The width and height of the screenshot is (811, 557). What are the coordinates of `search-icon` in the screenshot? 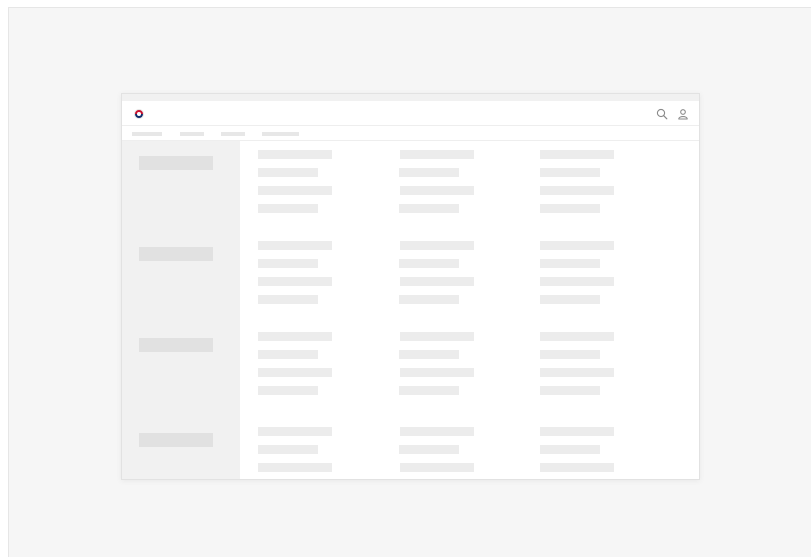 It's located at (662, 114).